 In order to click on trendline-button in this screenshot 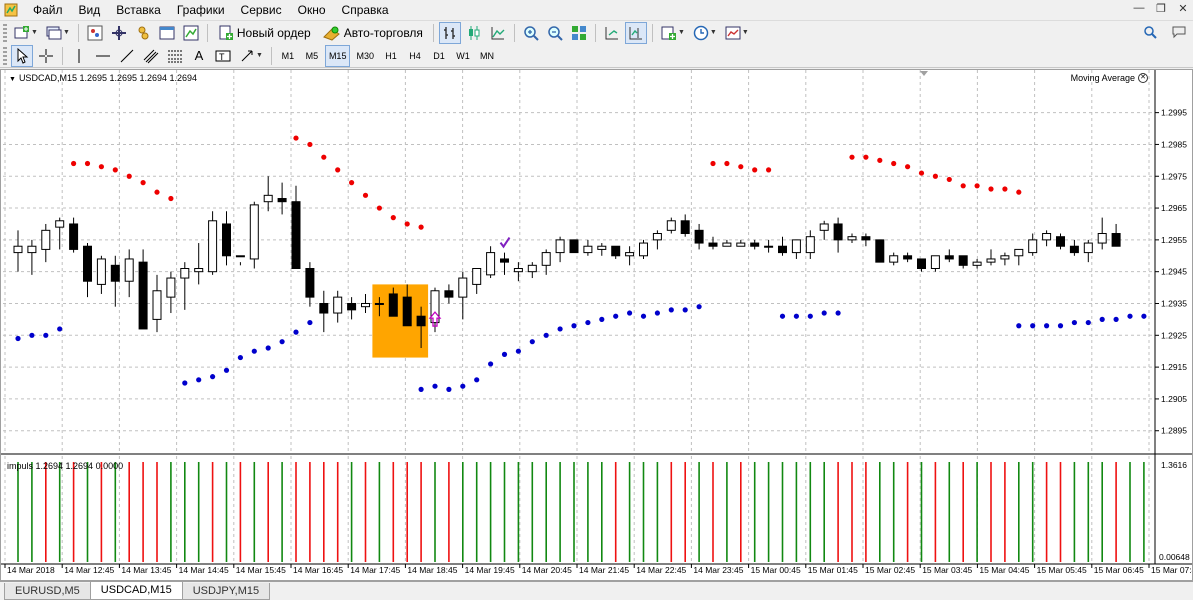, I will do `click(127, 56)`.